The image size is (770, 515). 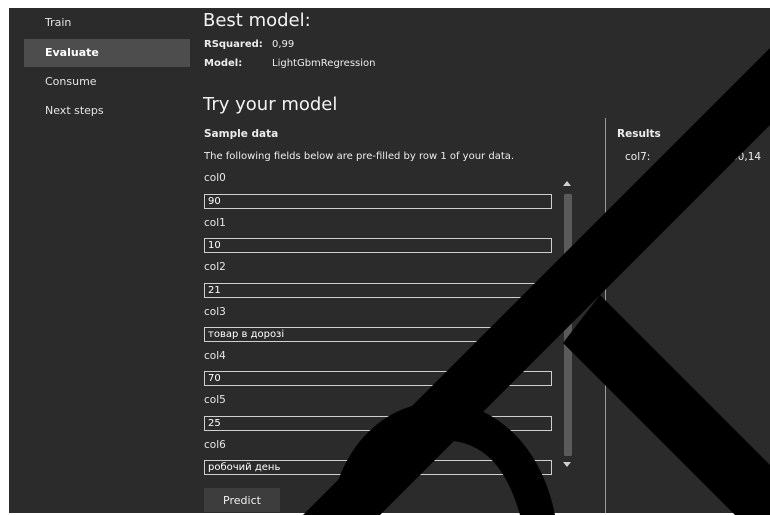 I want to click on metric-label: RSquared:, so click(x=233, y=44).